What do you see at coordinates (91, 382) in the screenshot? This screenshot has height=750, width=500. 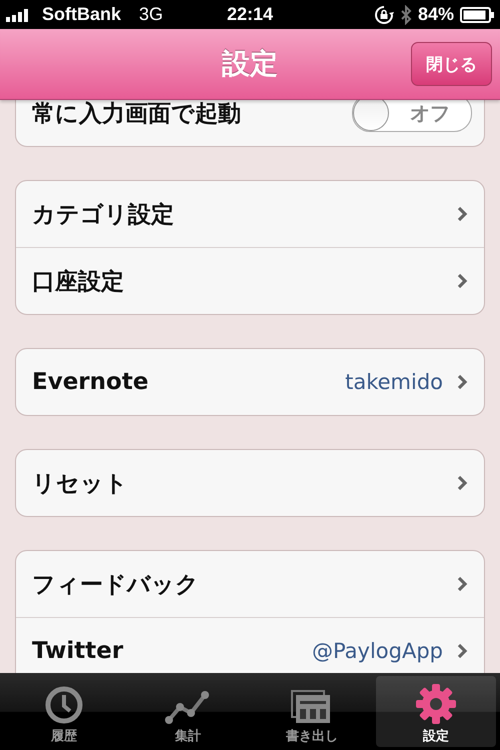 I see `row-label: Evernote` at bounding box center [91, 382].